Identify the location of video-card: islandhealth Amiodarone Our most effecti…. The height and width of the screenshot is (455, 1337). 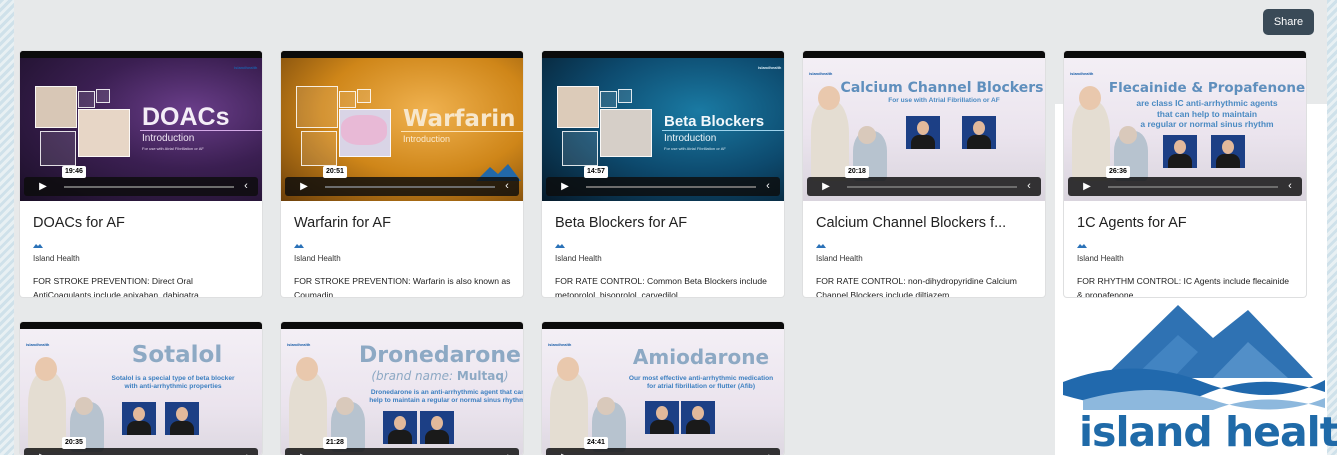
(663, 388).